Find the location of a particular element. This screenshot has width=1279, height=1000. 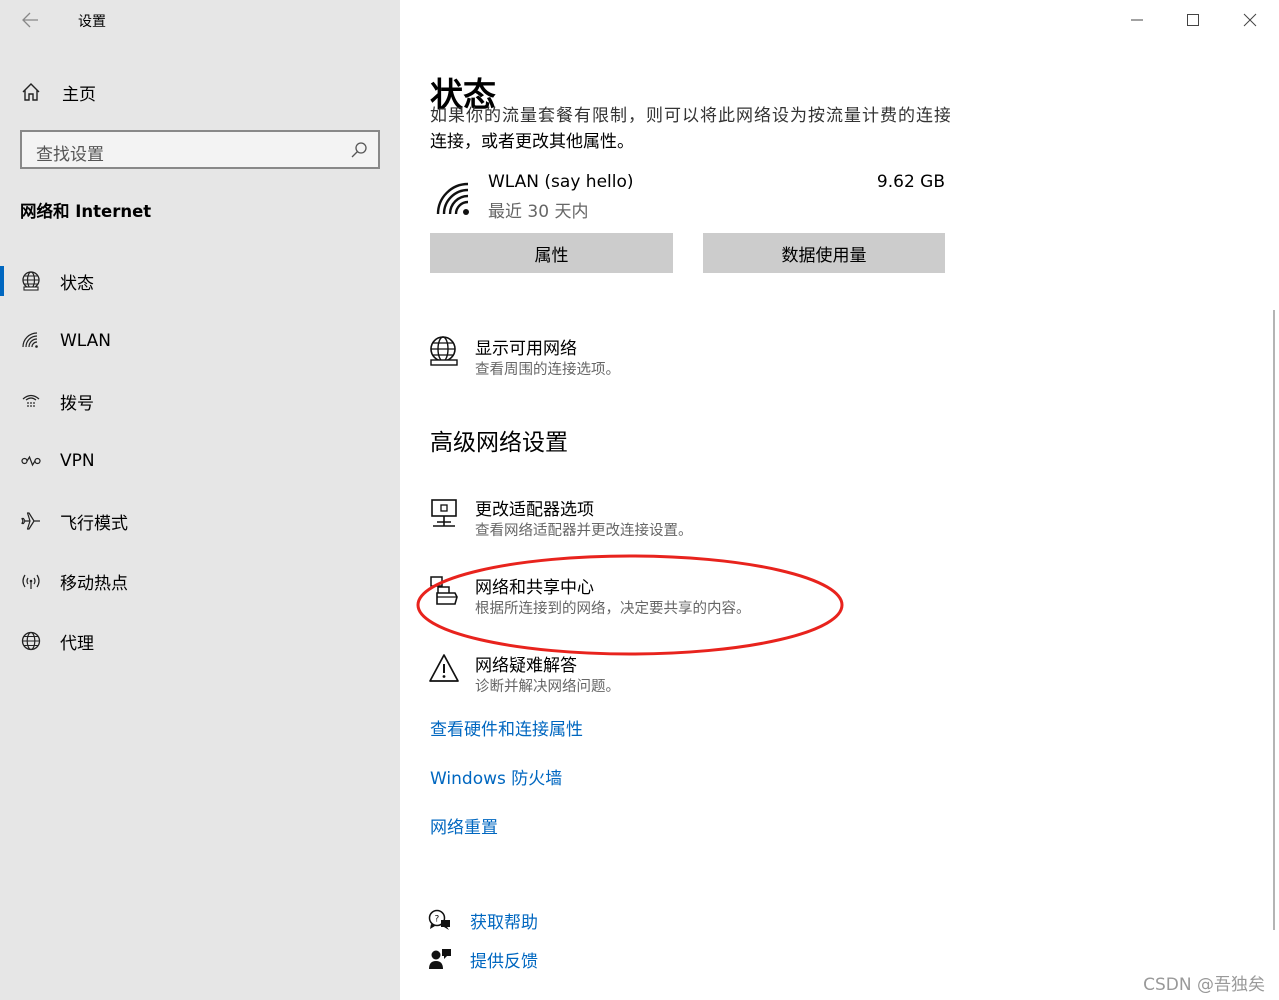

sidebar-item-vpn: VPN is located at coordinates (200, 461).